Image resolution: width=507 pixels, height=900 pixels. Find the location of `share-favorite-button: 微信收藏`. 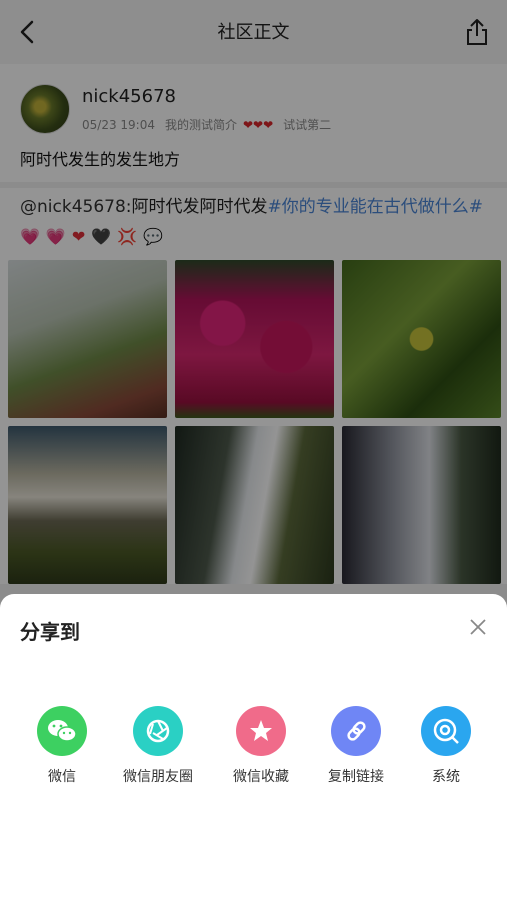

share-favorite-button: 微信收藏 is located at coordinates (261, 751).